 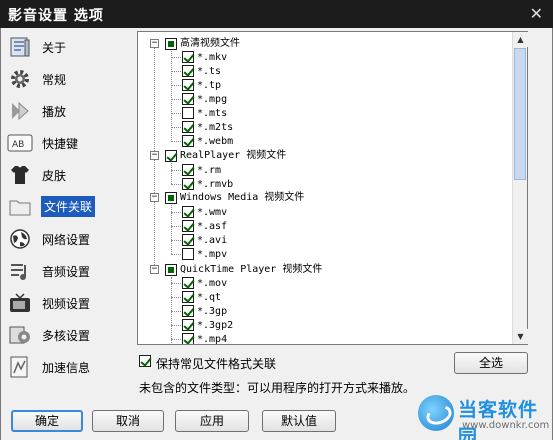 What do you see at coordinates (20, 207) in the screenshot?
I see `folder-icon` at bounding box center [20, 207].